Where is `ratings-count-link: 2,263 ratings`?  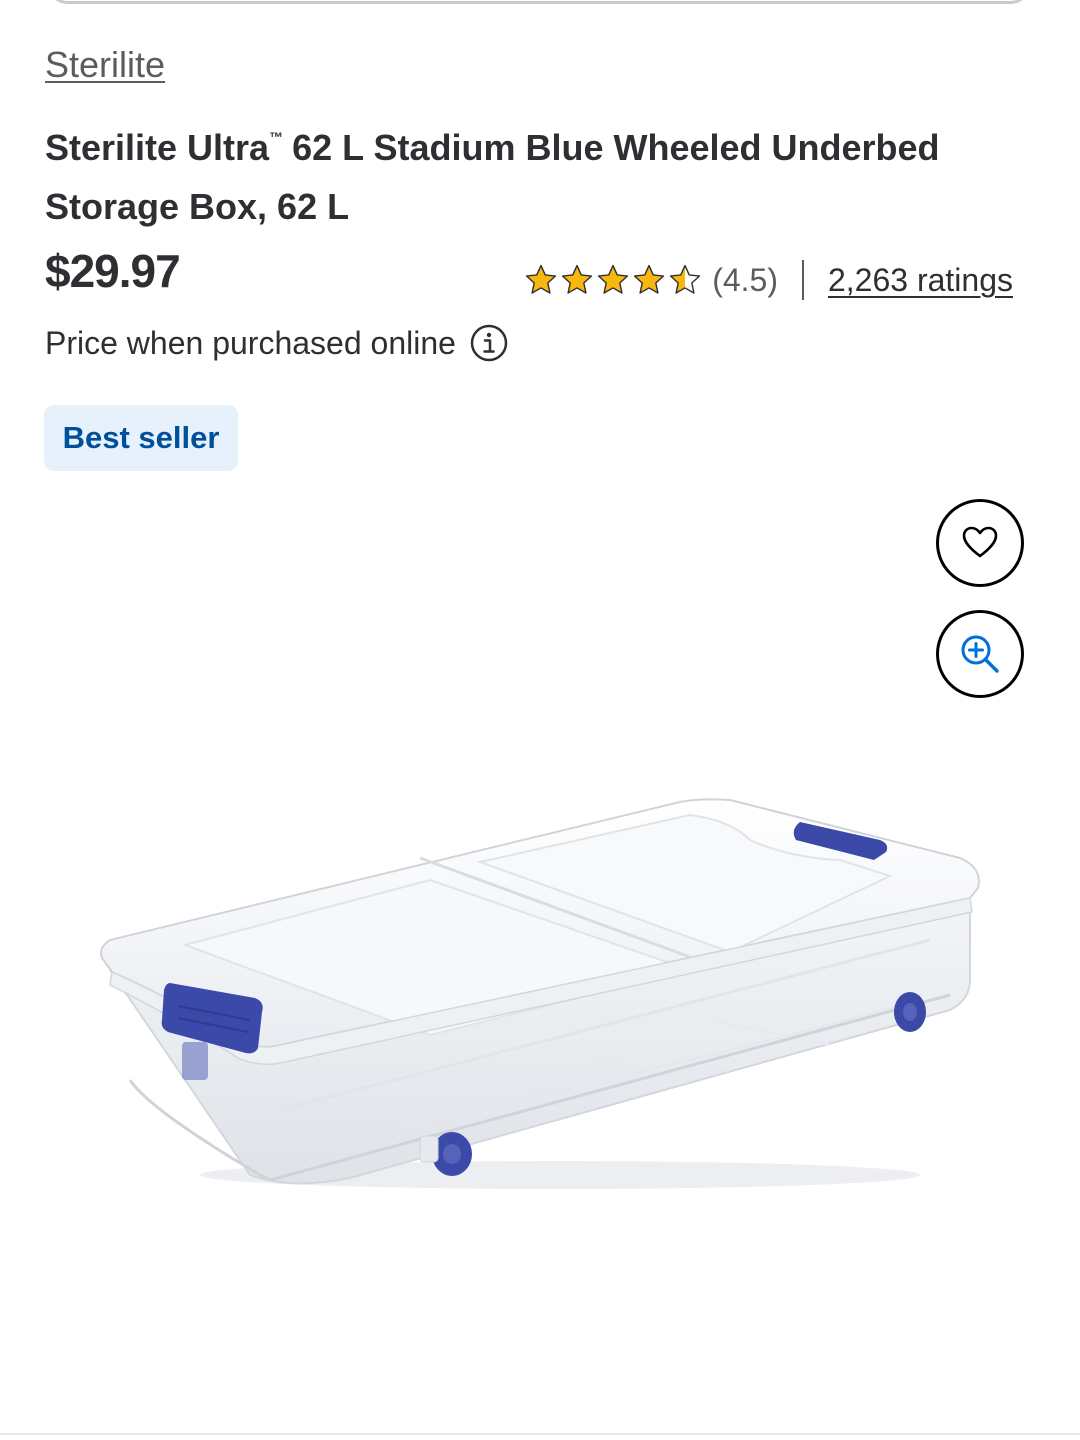
ratings-count-link: 2,263 ratings is located at coordinates (920, 280).